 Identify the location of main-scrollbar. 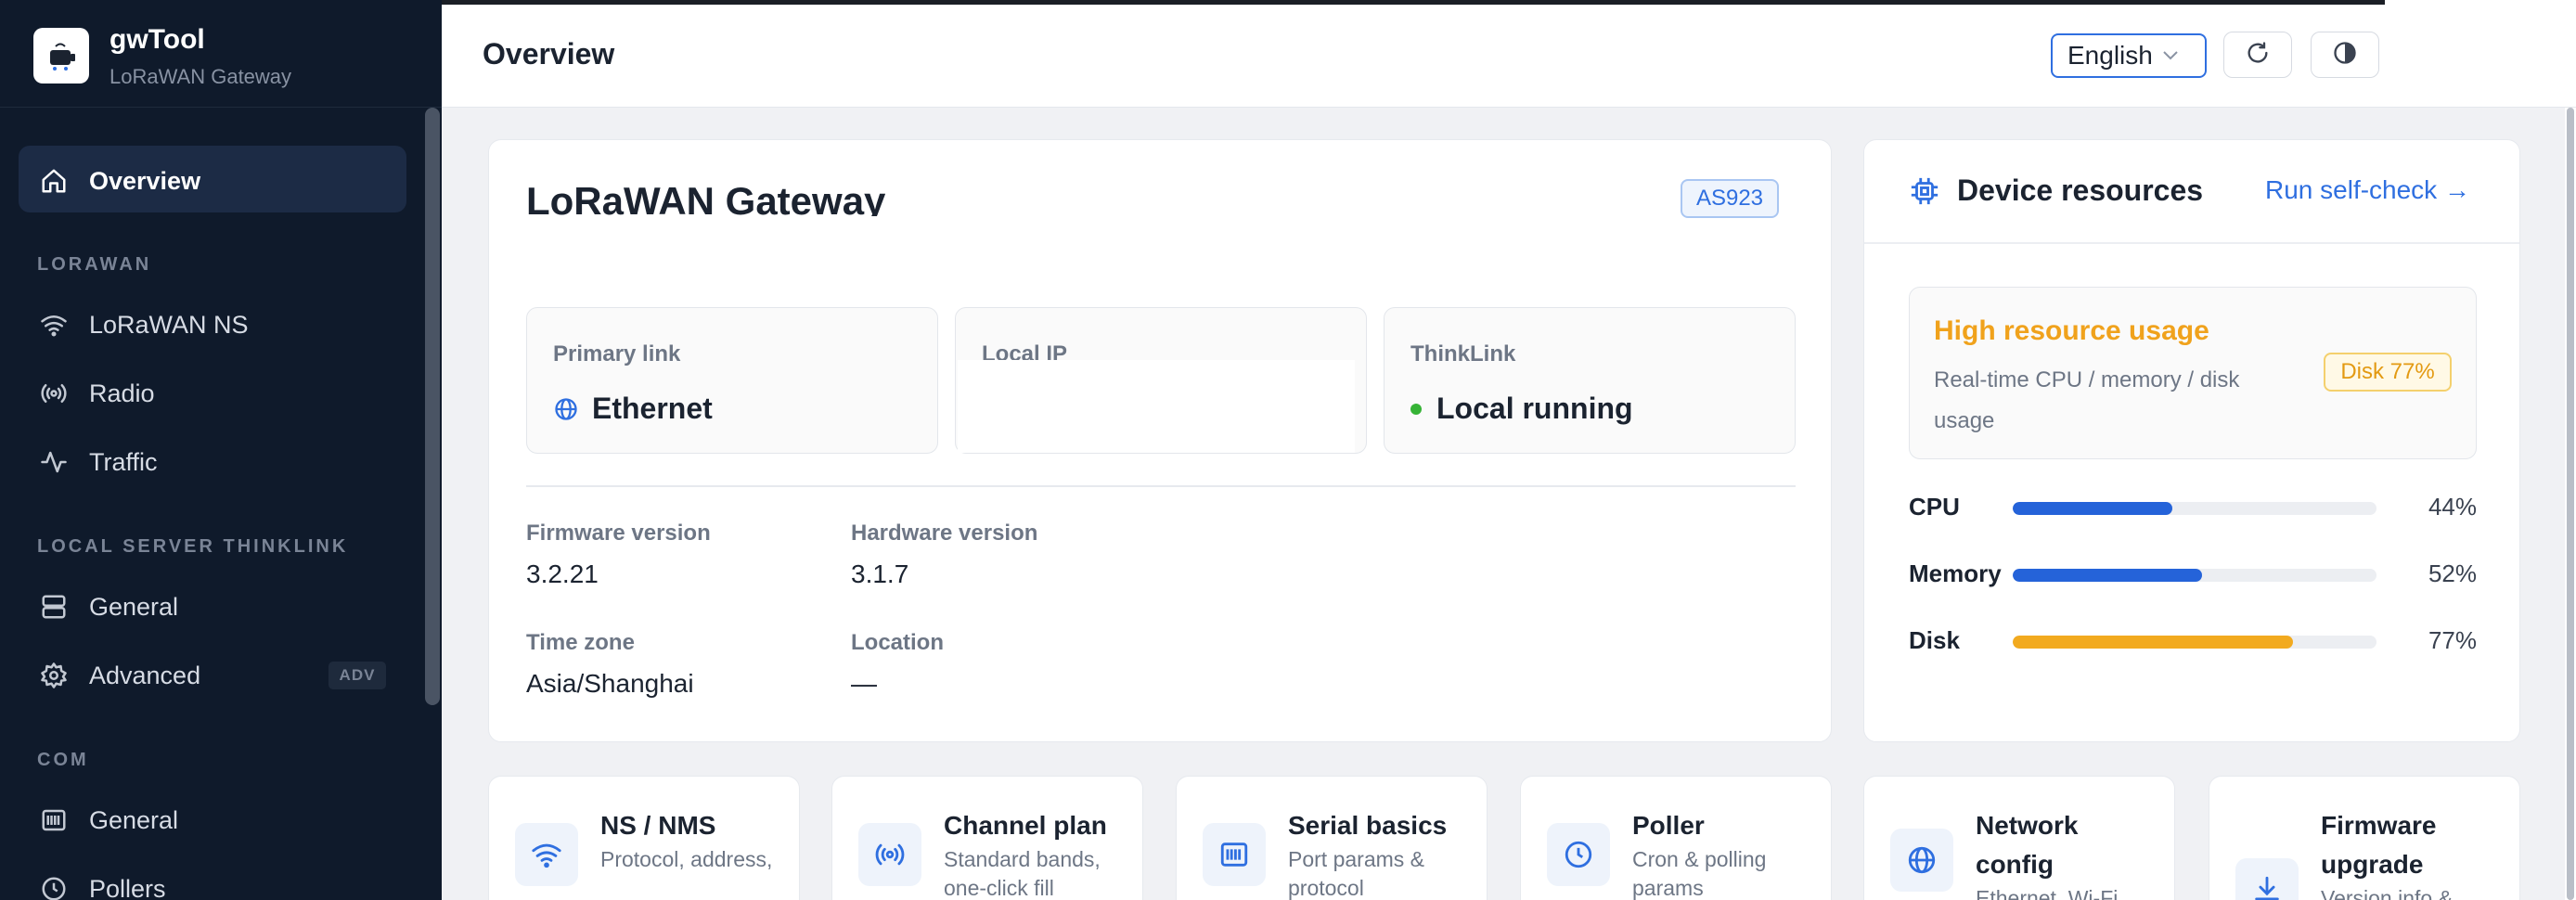
(2570, 504).